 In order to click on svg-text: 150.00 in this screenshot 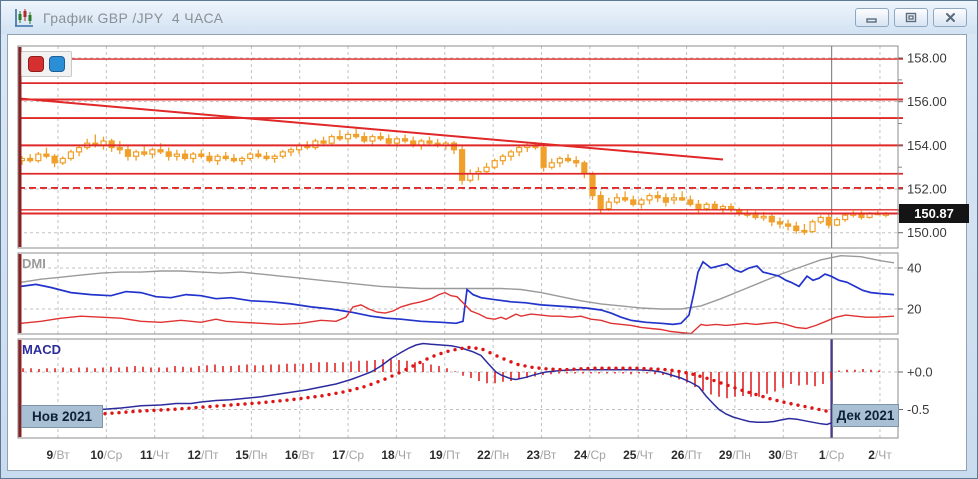, I will do `click(927, 232)`.